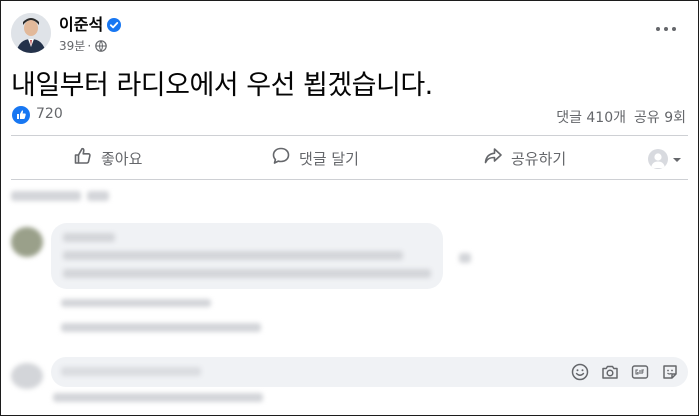 This screenshot has height=416, width=699. What do you see at coordinates (89, 237) in the screenshot?
I see `commenter-name-blurred` at bounding box center [89, 237].